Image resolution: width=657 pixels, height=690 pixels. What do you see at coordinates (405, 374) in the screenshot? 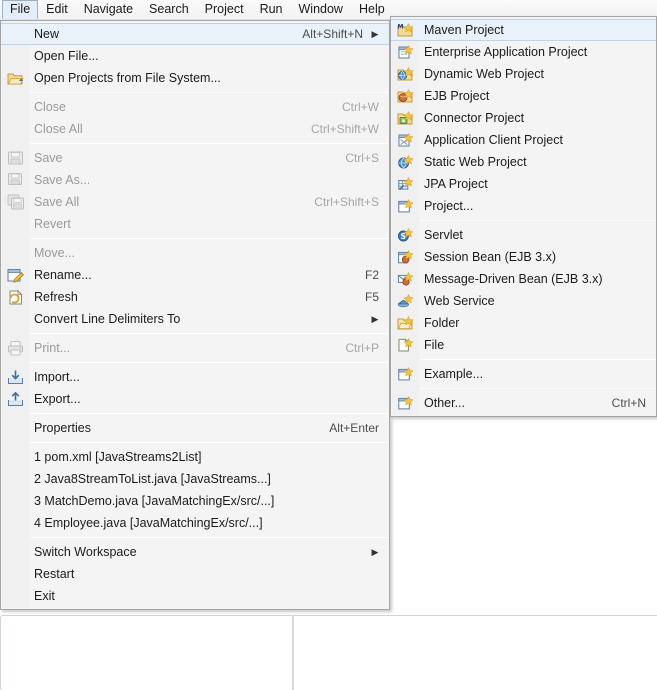
I see `example-icon` at bounding box center [405, 374].